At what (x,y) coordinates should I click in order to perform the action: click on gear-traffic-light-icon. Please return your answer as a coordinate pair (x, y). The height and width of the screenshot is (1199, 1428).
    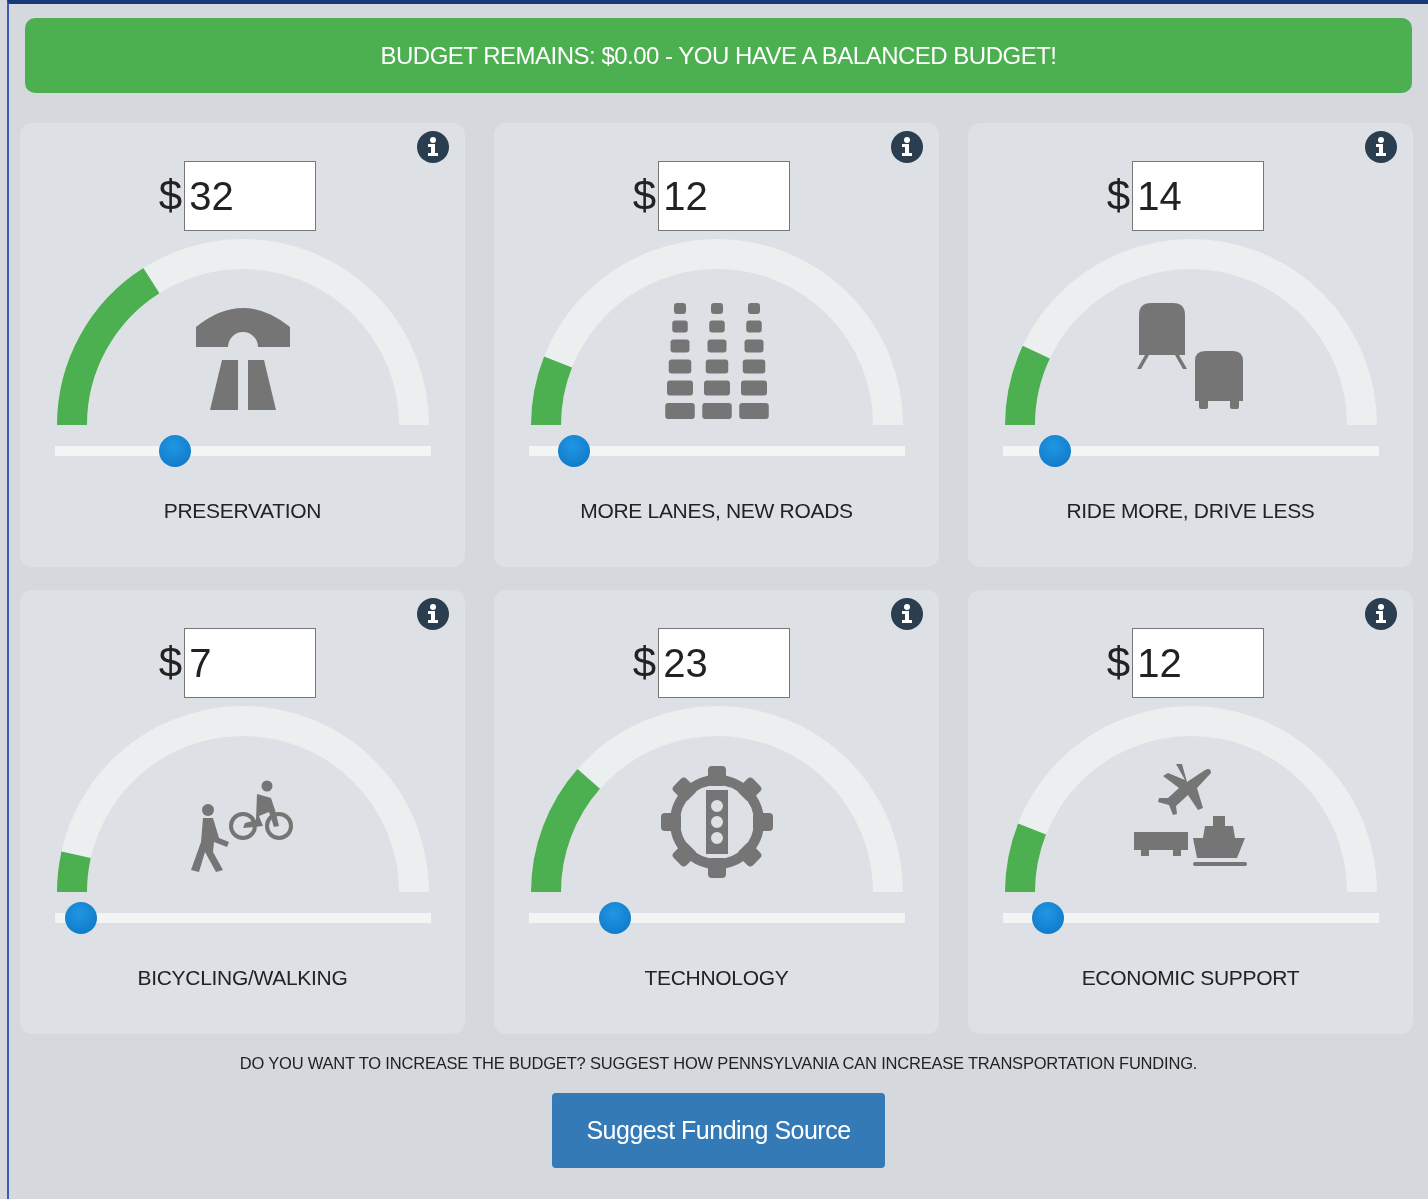
    Looking at the image, I should click on (716, 822).